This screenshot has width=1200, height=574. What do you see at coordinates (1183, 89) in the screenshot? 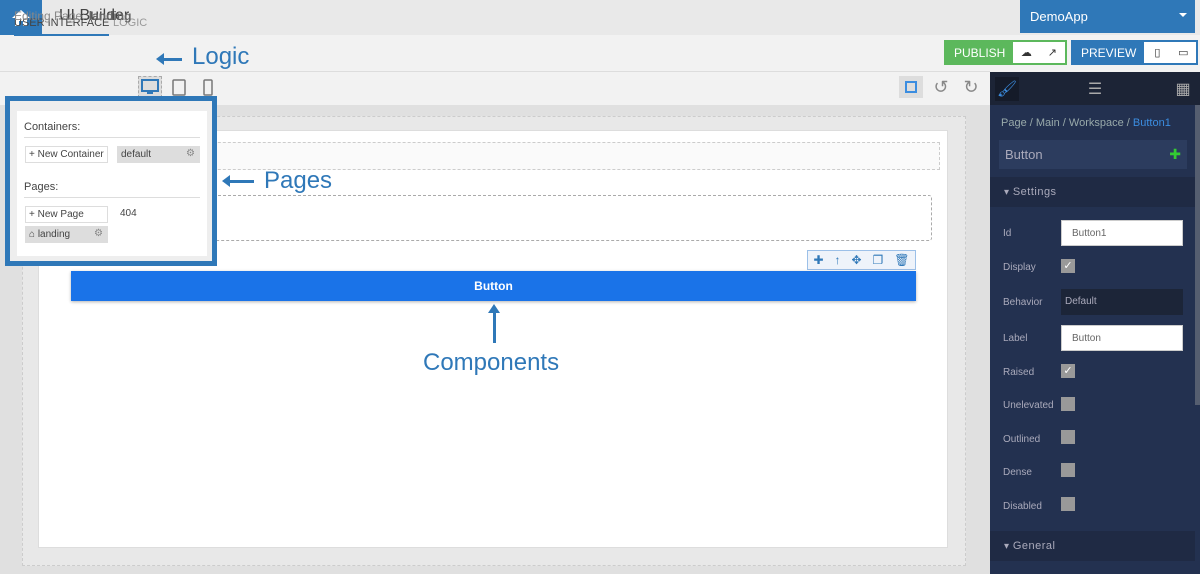
I see `grid-icon: ▦` at bounding box center [1183, 89].